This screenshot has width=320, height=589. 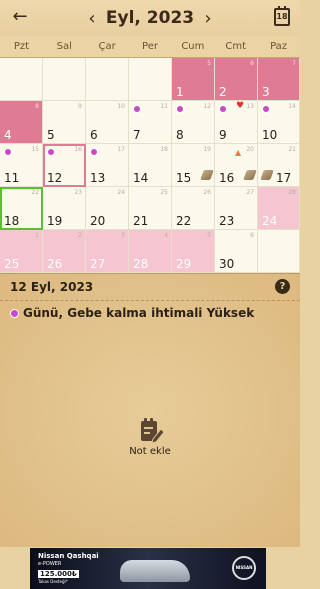 What do you see at coordinates (51, 135) in the screenshot?
I see `day-number: 5` at bounding box center [51, 135].